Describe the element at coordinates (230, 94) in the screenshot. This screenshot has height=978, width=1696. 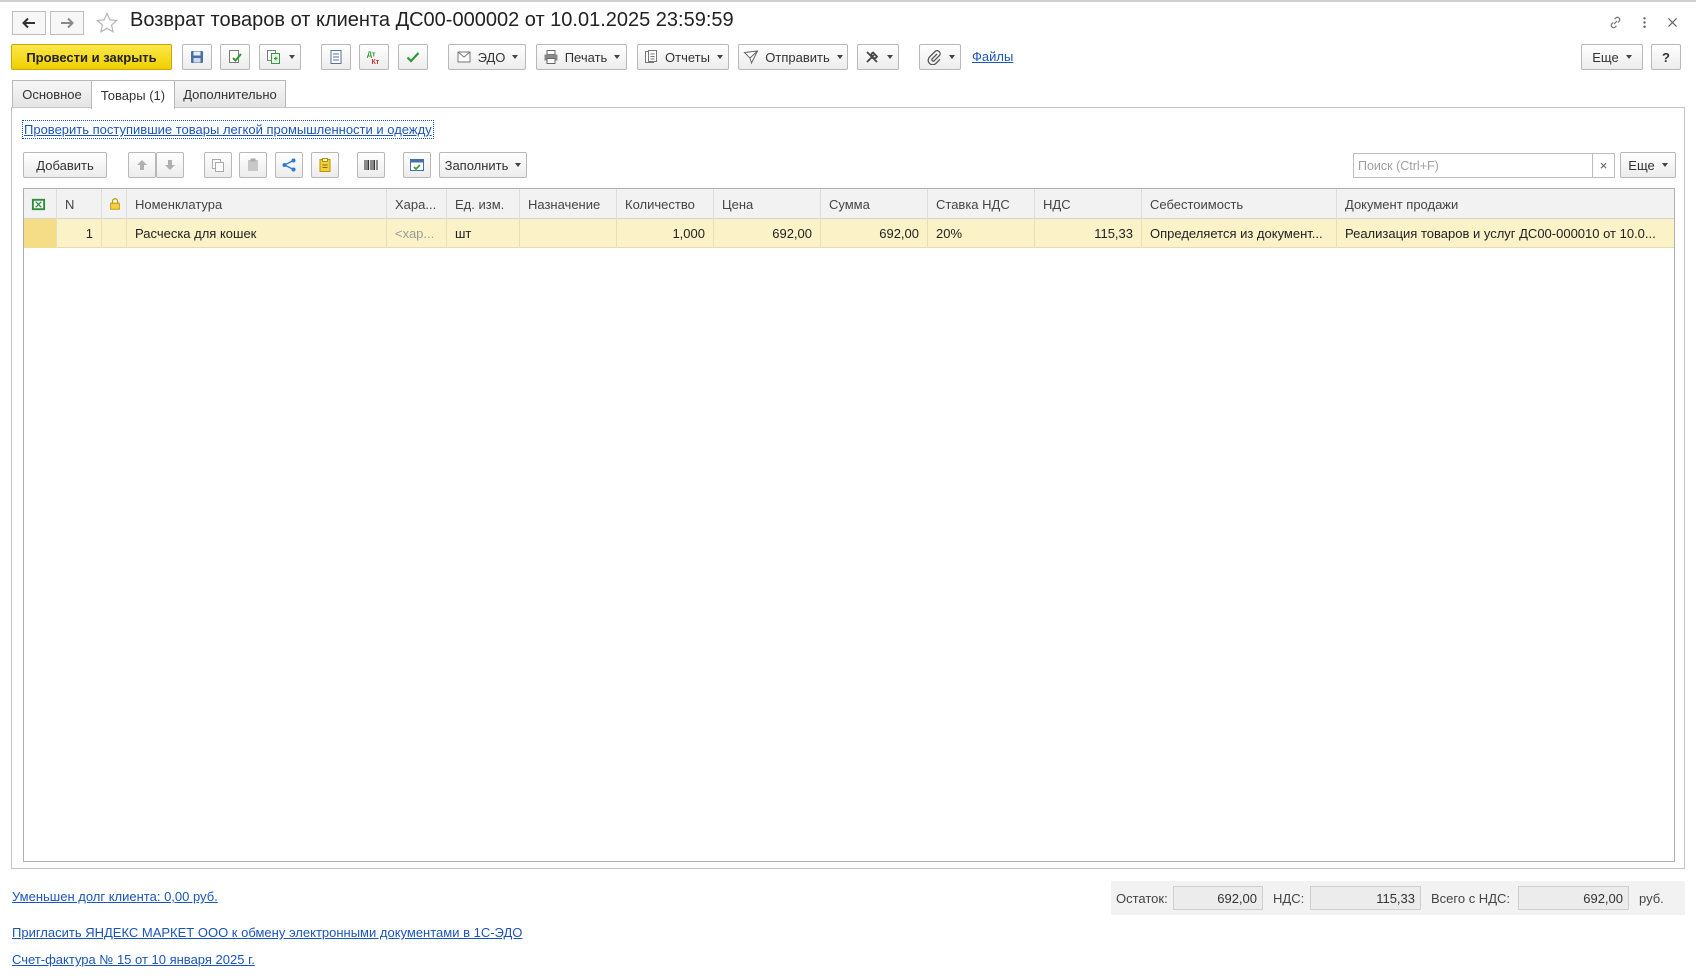
I see `tab-additional: Дополнительно` at that location.